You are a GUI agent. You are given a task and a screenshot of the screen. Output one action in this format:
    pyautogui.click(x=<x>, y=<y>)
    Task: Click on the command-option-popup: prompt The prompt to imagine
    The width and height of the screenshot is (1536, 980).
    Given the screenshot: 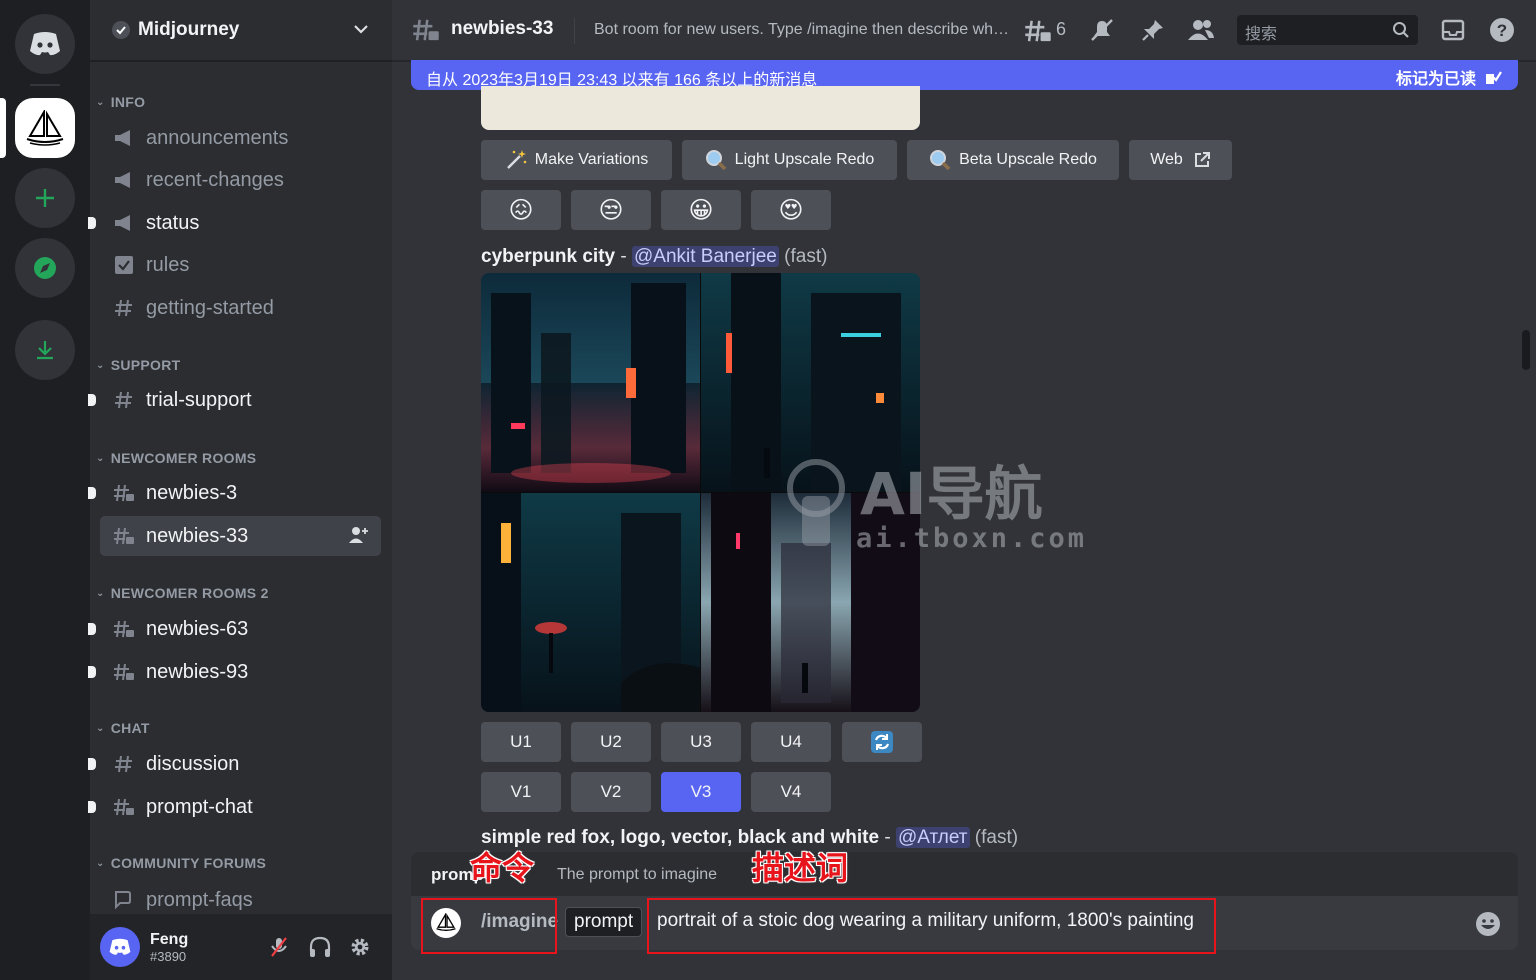 What is the action you would take?
    pyautogui.click(x=964, y=874)
    